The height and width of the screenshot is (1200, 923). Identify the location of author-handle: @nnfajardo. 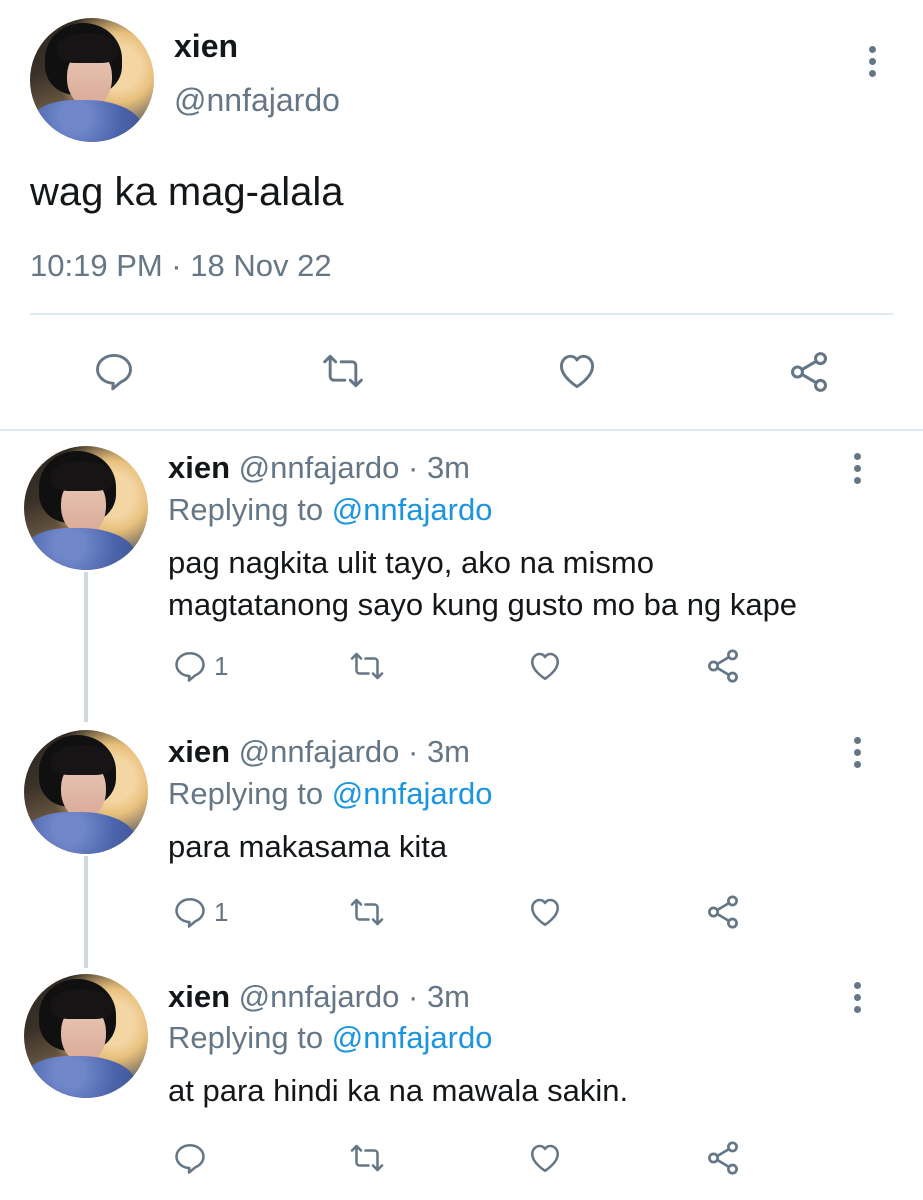
(257, 100).